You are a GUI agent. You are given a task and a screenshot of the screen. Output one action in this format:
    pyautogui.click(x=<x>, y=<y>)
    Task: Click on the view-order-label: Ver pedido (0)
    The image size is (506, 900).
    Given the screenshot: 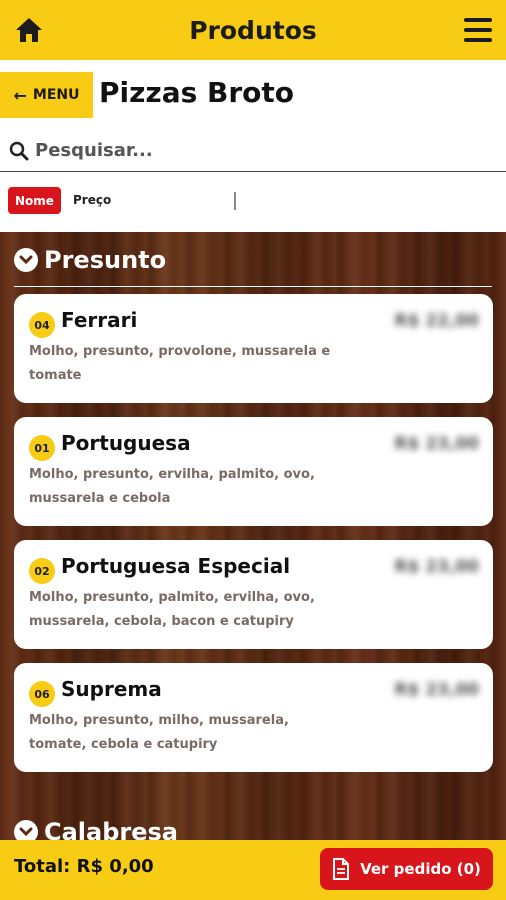 What is the action you would take?
    pyautogui.click(x=420, y=869)
    